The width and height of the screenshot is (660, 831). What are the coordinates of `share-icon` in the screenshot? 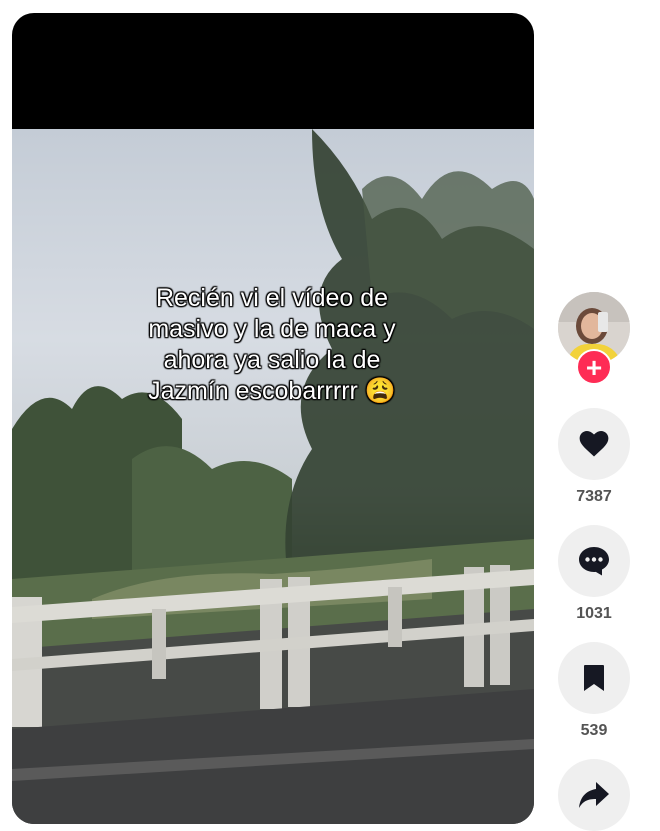 It's located at (594, 795).